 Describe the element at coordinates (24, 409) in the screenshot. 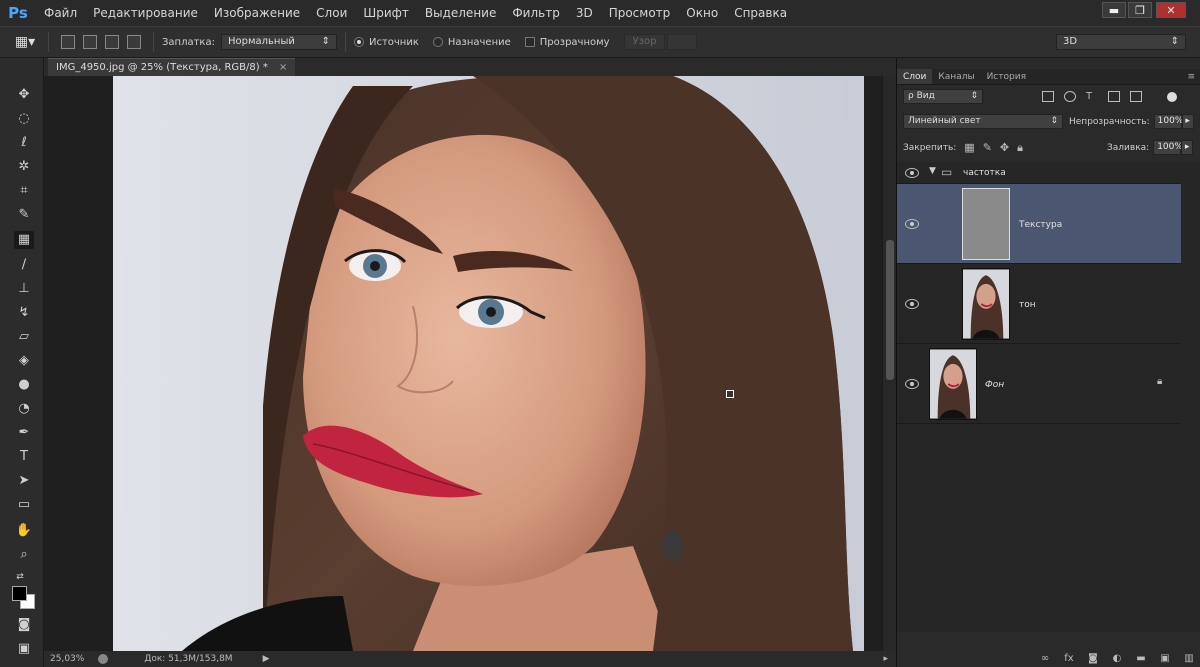

I see `dodge-tool-icon: ◔` at that location.